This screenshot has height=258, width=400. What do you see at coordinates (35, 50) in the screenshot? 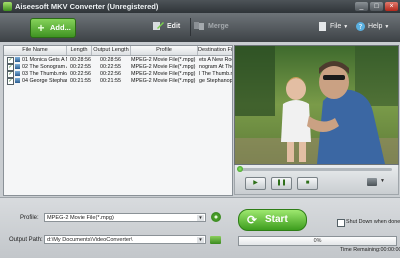
I see `column-header-file-name: File Name` at bounding box center [35, 50].